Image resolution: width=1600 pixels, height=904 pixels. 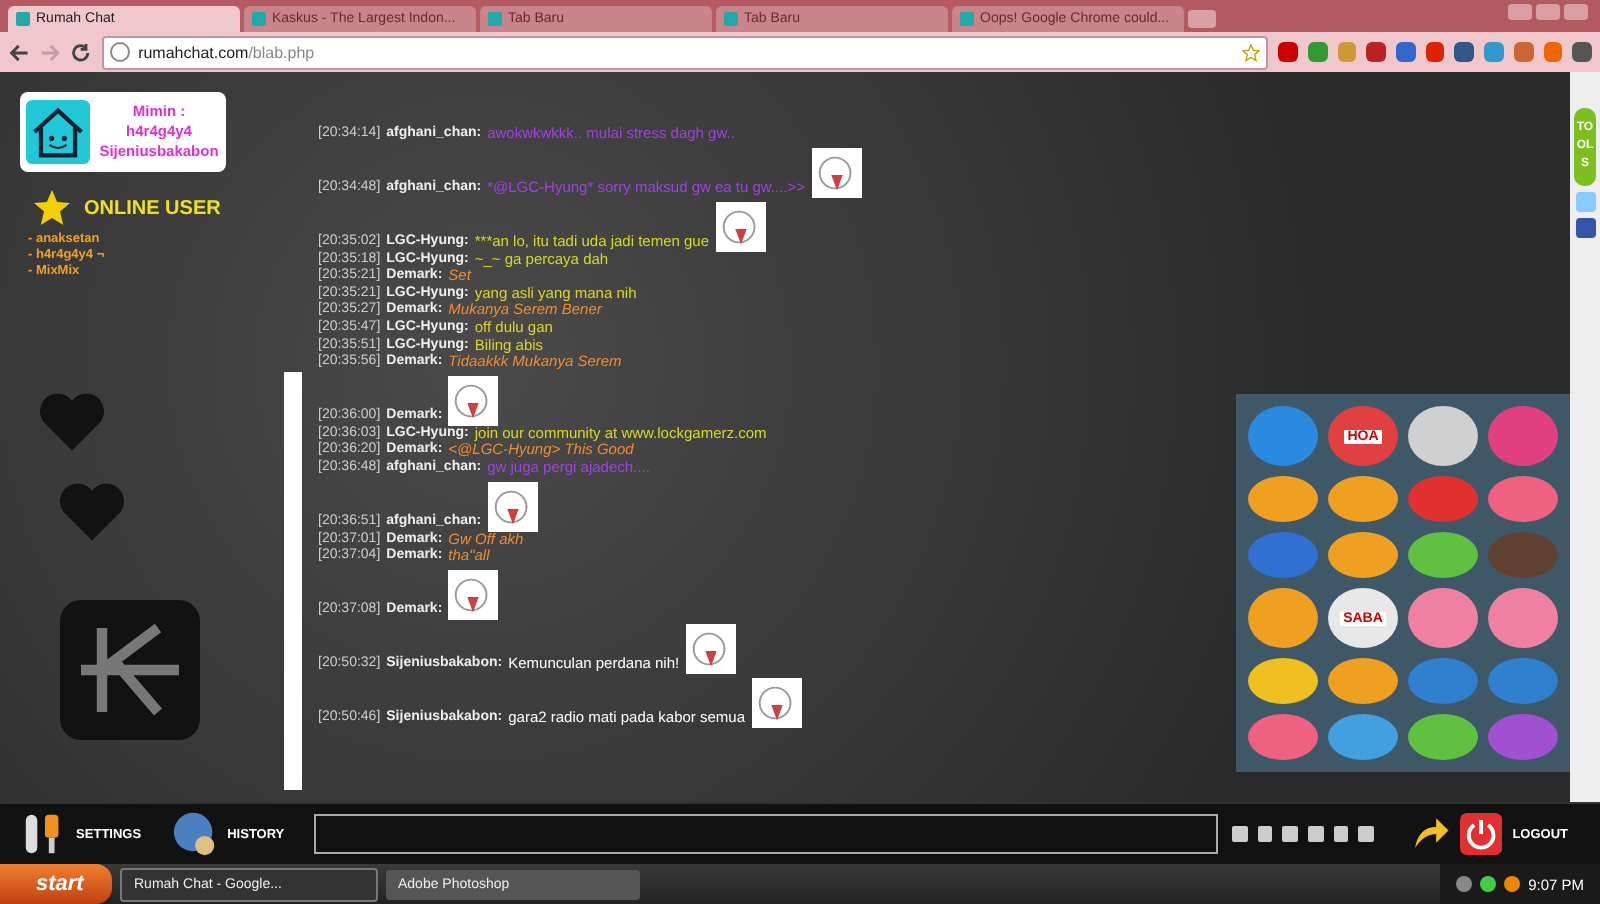 What do you see at coordinates (81, 52) in the screenshot?
I see `reload-icon` at bounding box center [81, 52].